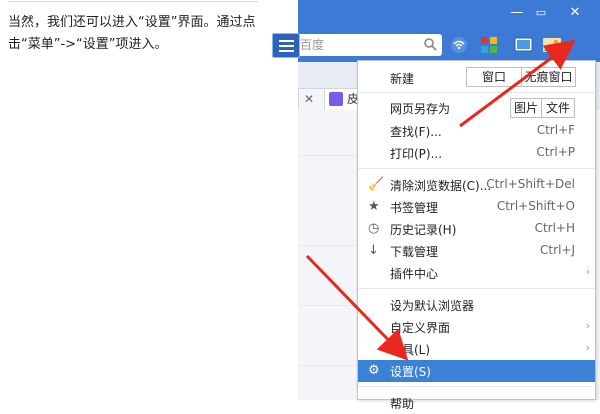 This screenshot has height=414, width=600. I want to click on star-icon: ★, so click(374, 206).